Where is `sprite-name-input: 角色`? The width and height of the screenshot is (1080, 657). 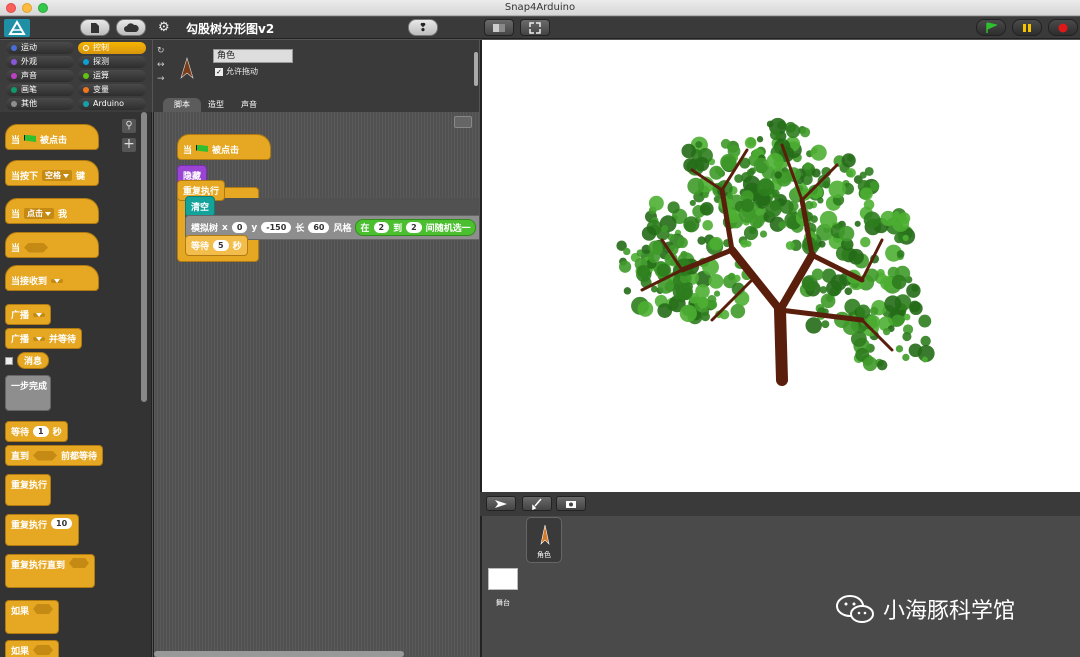 sprite-name-input: 角色 is located at coordinates (253, 56).